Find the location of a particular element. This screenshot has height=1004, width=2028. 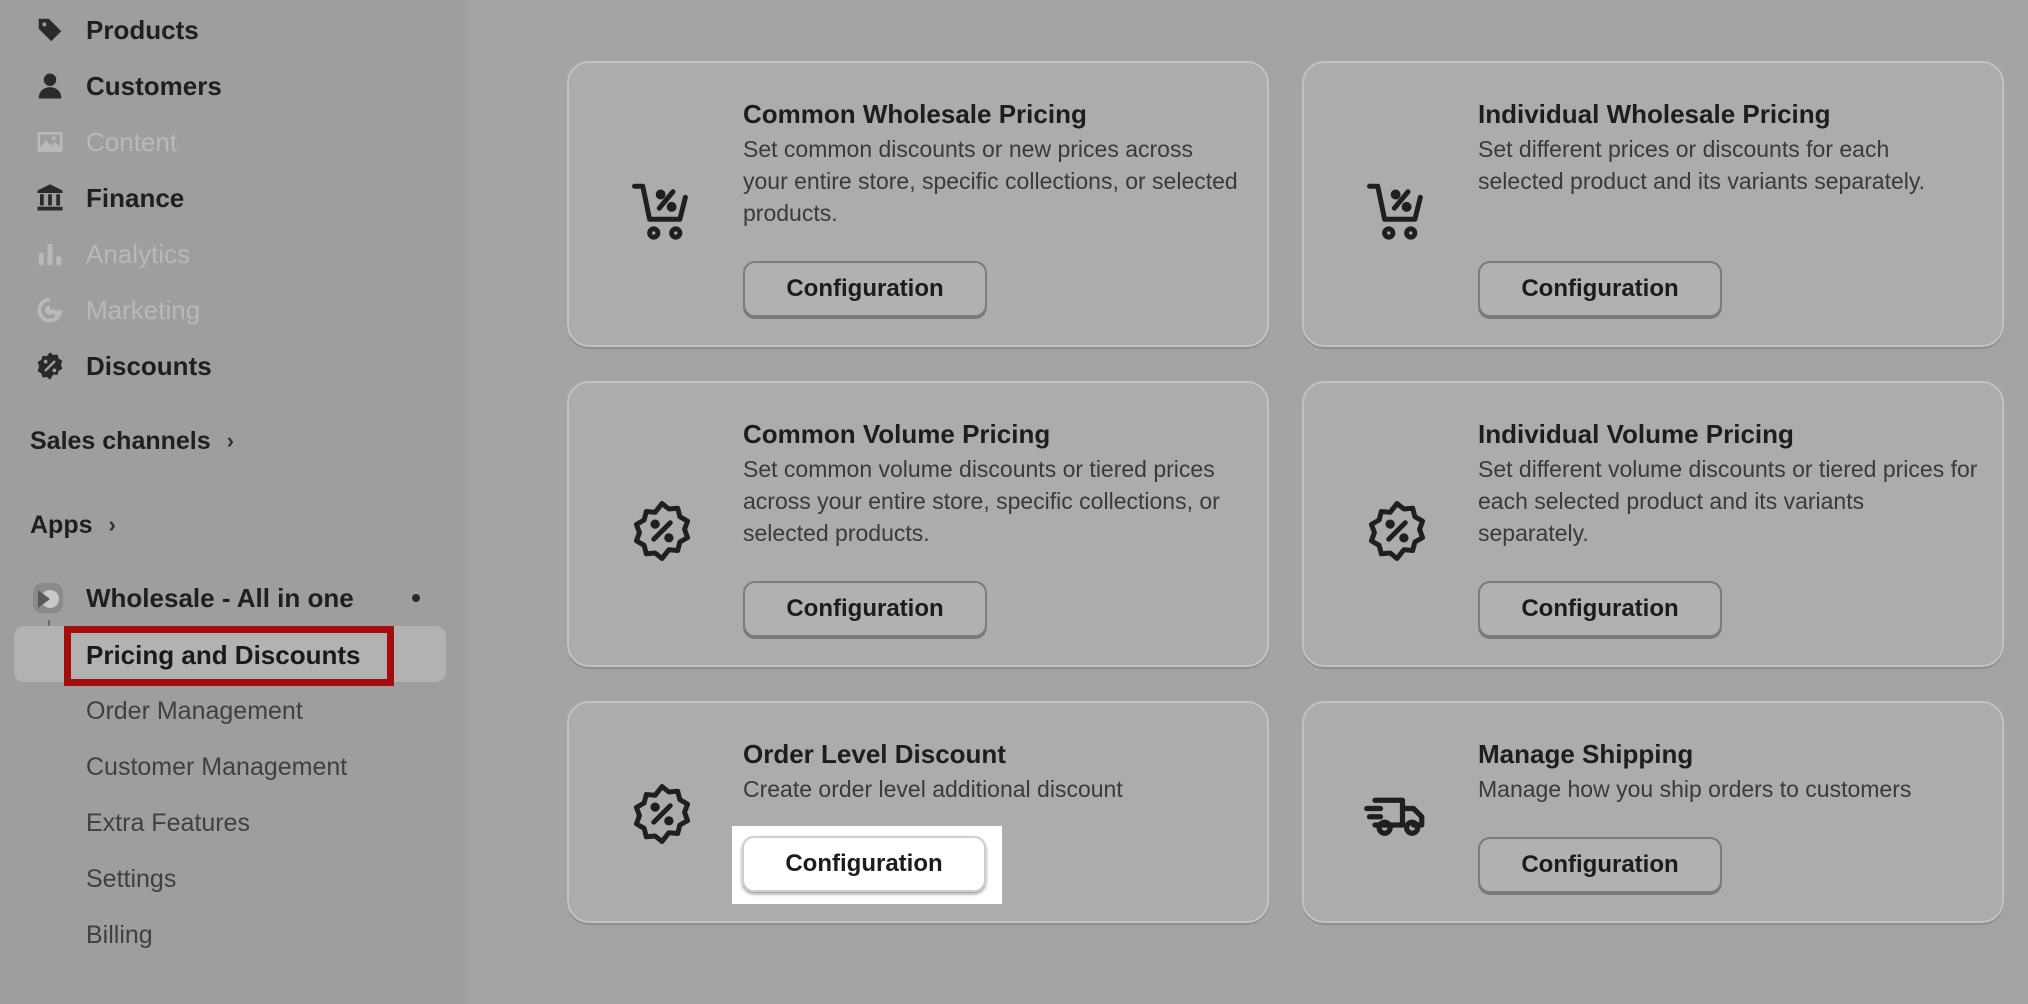

configuration-button-order-level-discount: Configuration is located at coordinates (864, 864).